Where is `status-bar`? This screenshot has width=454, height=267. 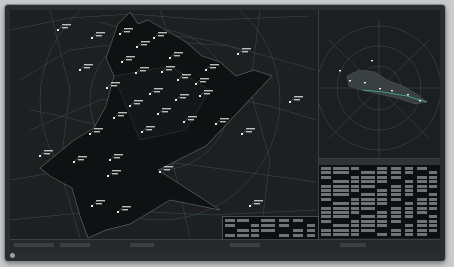 status-bar is located at coordinates (225, 245).